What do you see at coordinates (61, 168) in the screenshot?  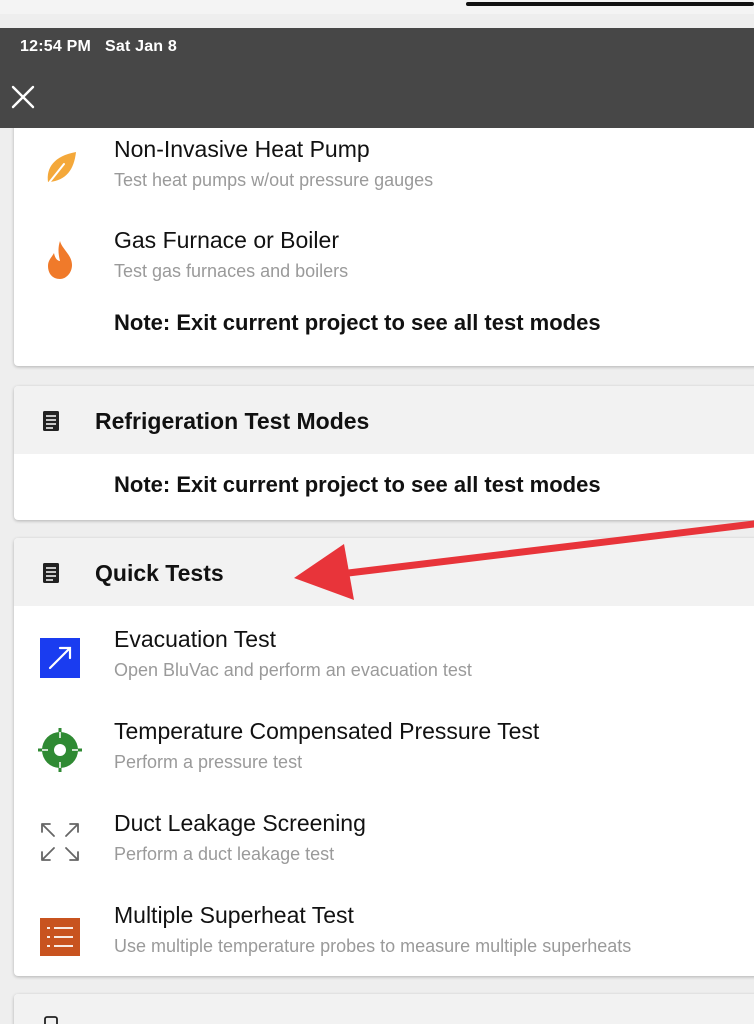 I see `leaf-icon` at bounding box center [61, 168].